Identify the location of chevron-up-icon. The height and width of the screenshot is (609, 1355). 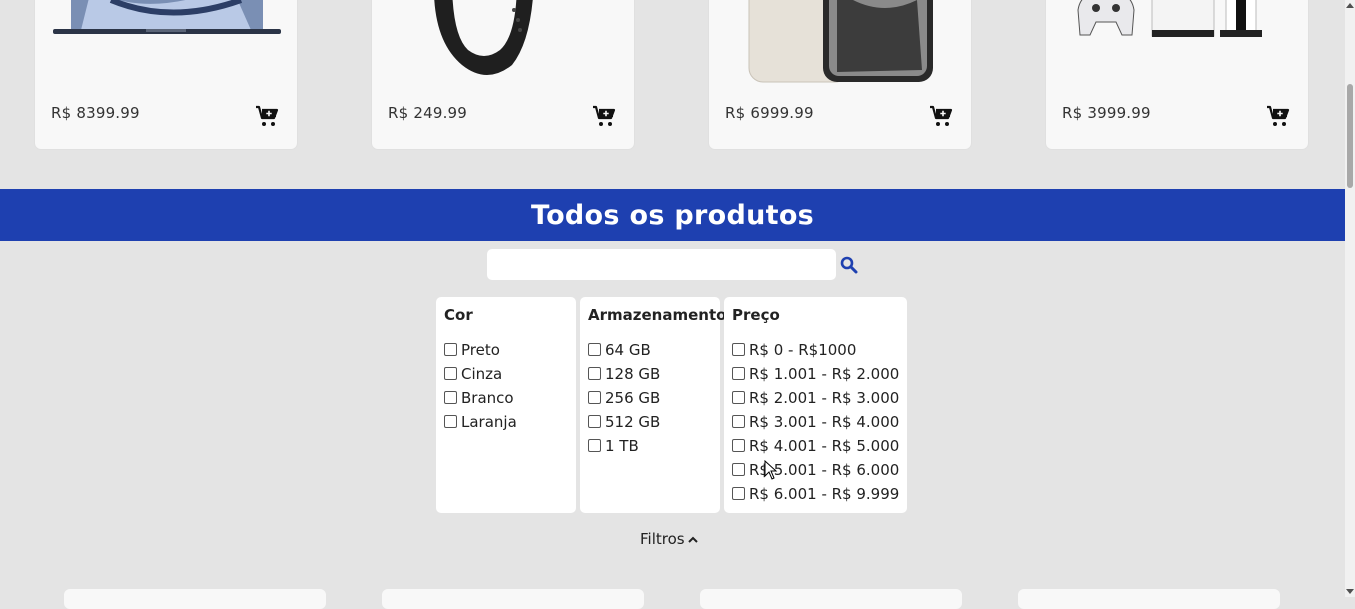
(692, 539).